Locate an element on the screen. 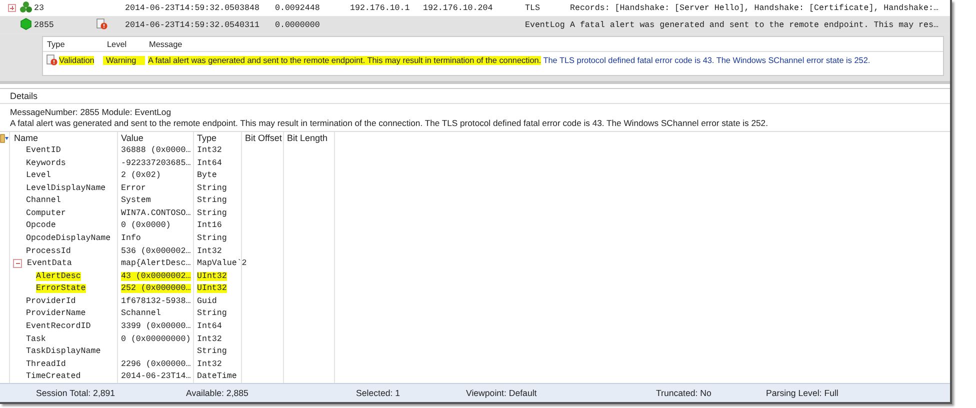 The image size is (976, 408). hexagon-icon is located at coordinates (26, 24).